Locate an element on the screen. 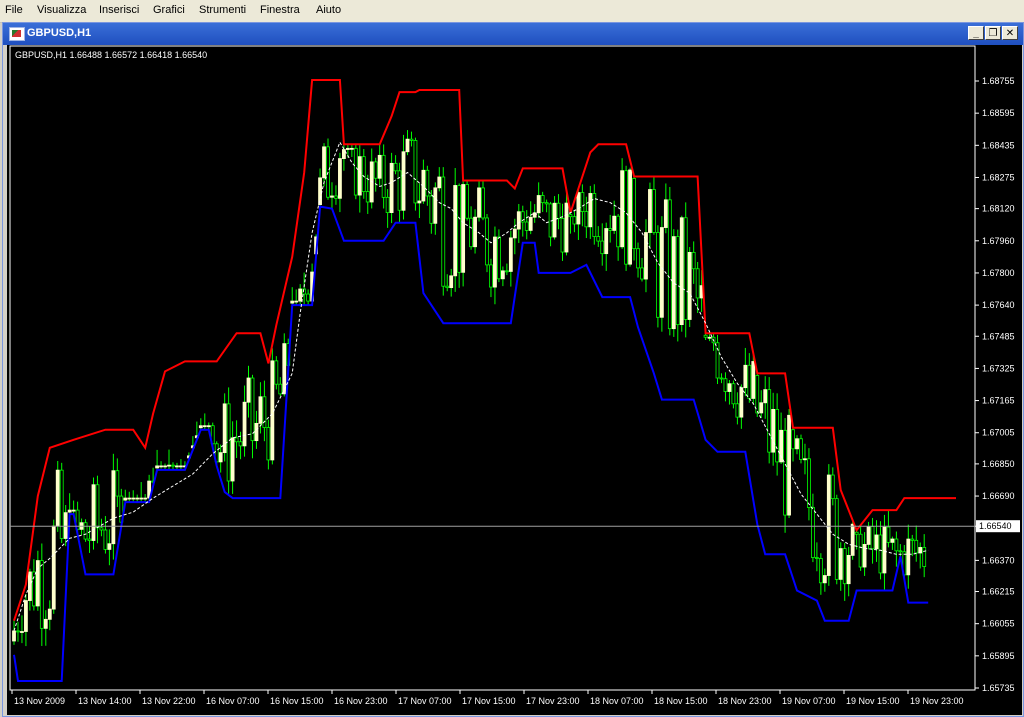  menu-finestra: Finestra is located at coordinates (280, 10).